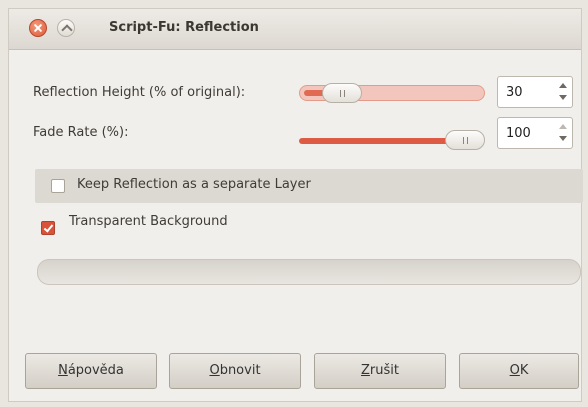 This screenshot has height=407, width=588. What do you see at coordinates (563, 133) in the screenshot?
I see `fade-rate-stepper` at bounding box center [563, 133].